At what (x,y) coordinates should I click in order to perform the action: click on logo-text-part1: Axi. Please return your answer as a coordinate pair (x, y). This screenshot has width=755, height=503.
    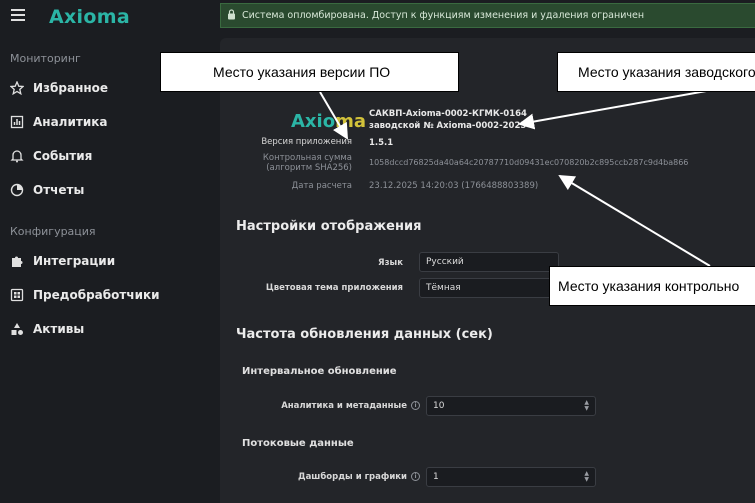
    Looking at the image, I should click on (66, 17).